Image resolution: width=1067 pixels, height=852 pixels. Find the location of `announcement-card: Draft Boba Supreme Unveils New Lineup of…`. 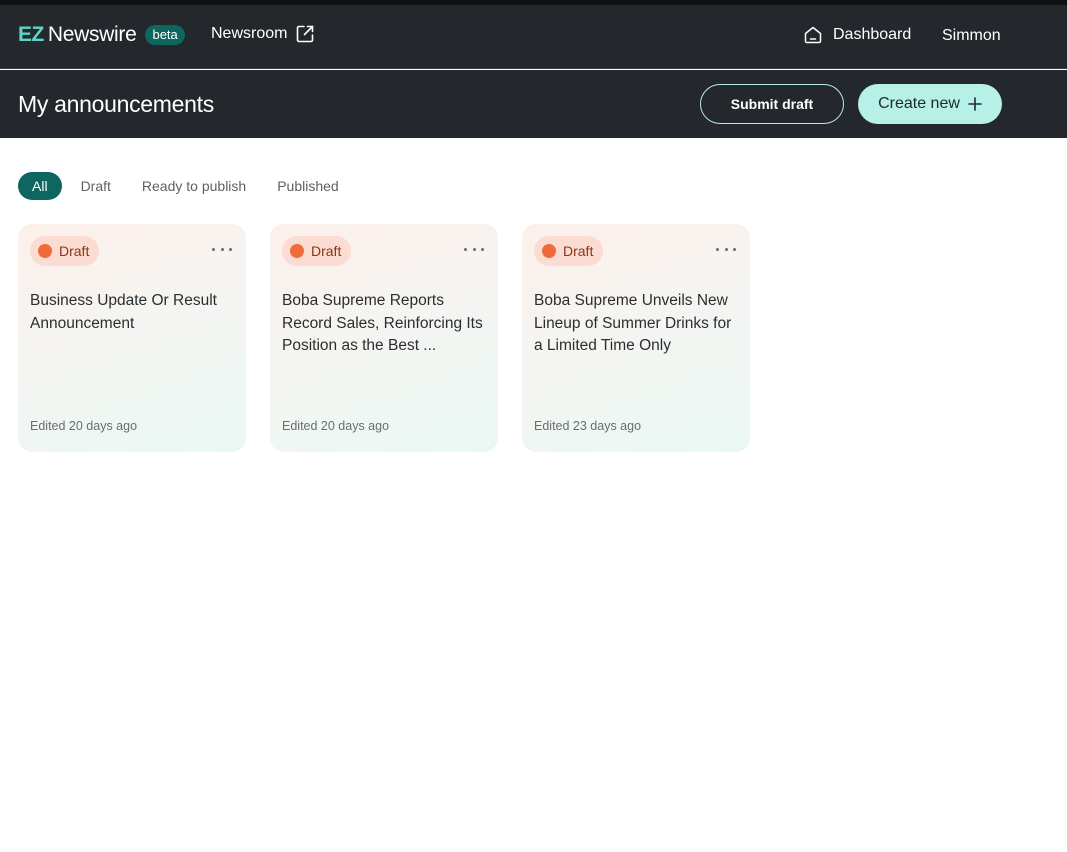

announcement-card: Draft Boba Supreme Unveils New Lineup of… is located at coordinates (636, 338).